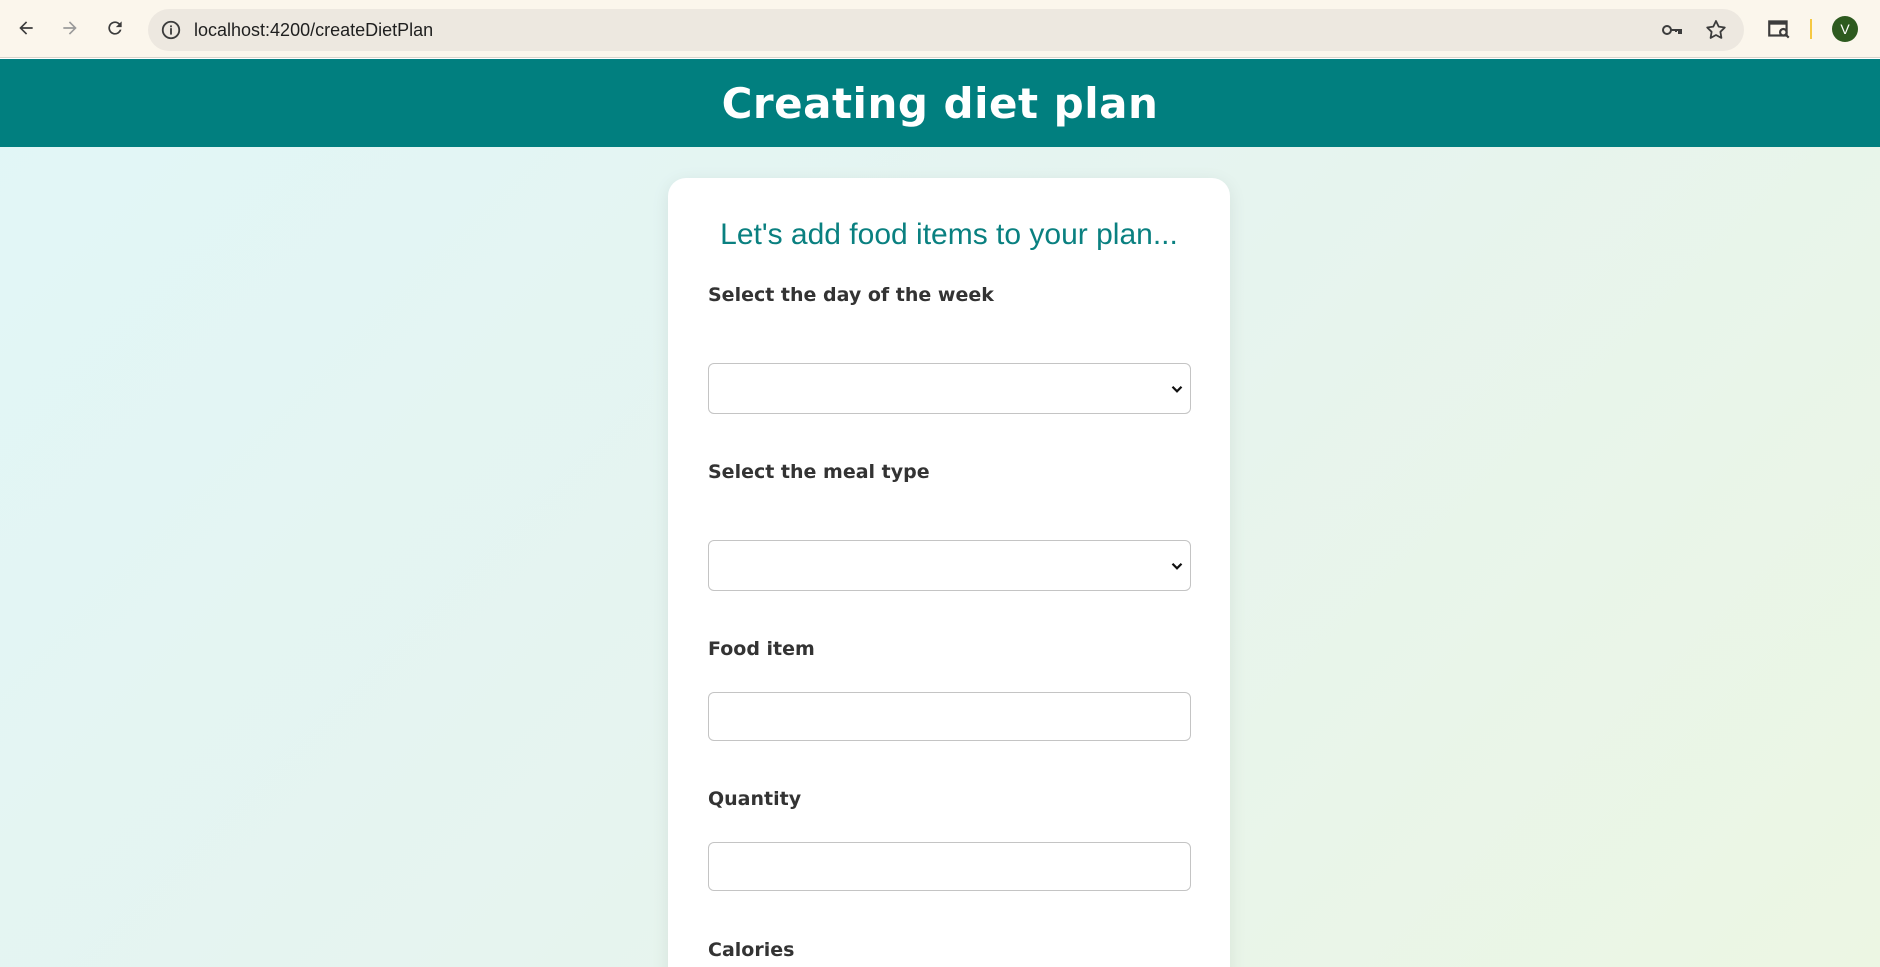 The height and width of the screenshot is (967, 1880). I want to click on back-icon, so click(26, 28).